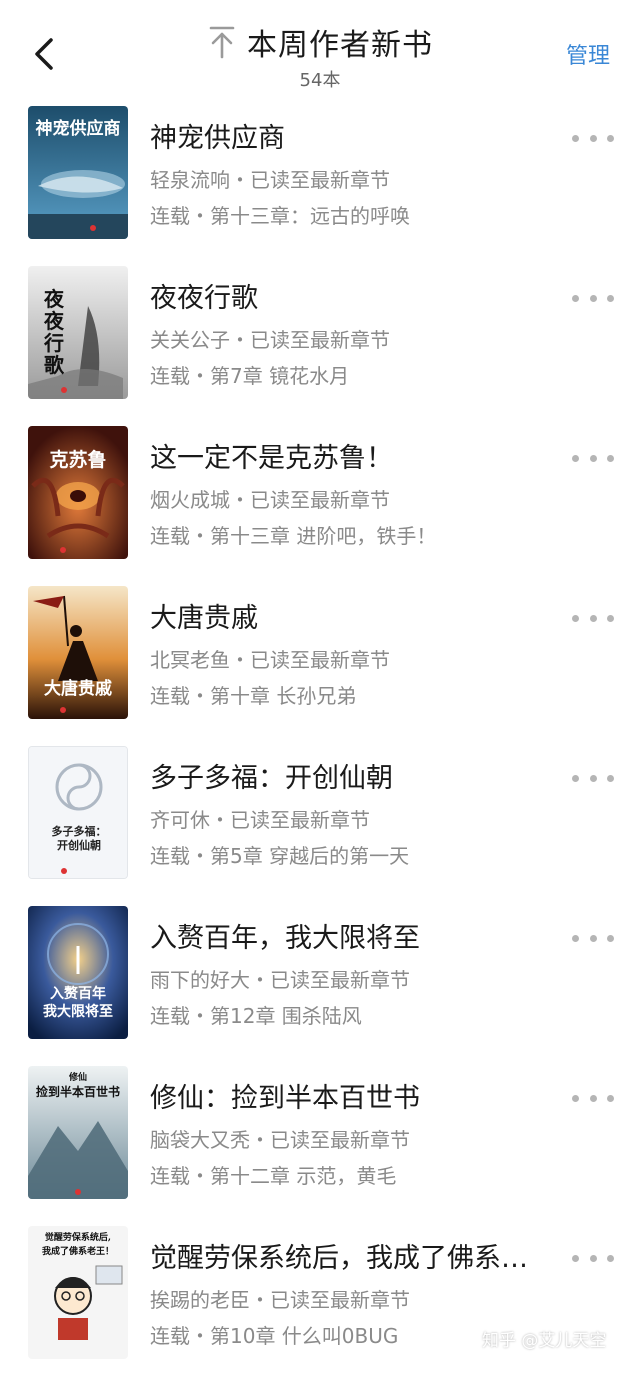 The width and height of the screenshot is (640, 1376). What do you see at coordinates (78, 972) in the screenshot?
I see `book-cover: 入赘百年 我大限将至` at bounding box center [78, 972].